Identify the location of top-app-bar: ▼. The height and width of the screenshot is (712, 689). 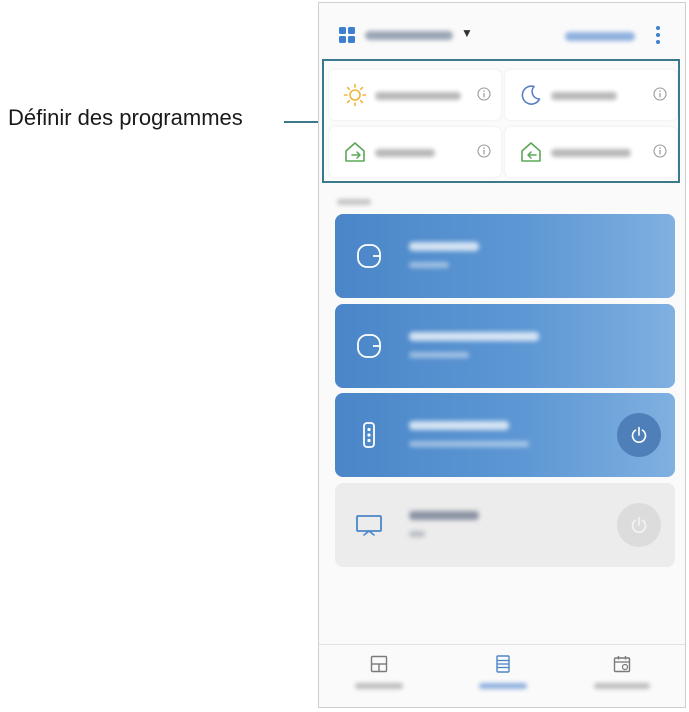
(502, 31).